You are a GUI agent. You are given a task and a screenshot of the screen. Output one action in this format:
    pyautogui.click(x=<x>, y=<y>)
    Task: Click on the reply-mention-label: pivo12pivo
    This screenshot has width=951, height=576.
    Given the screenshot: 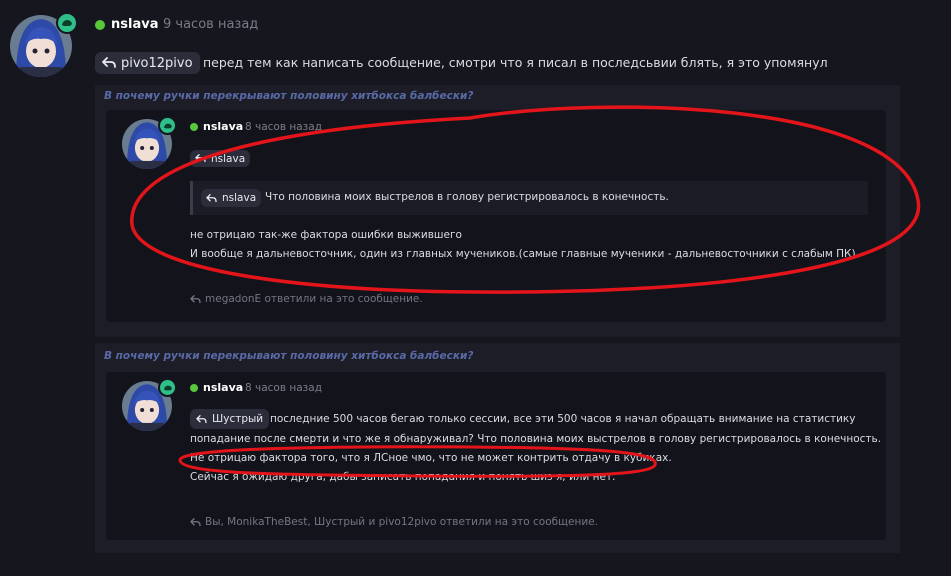 What is the action you would take?
    pyautogui.click(x=157, y=63)
    